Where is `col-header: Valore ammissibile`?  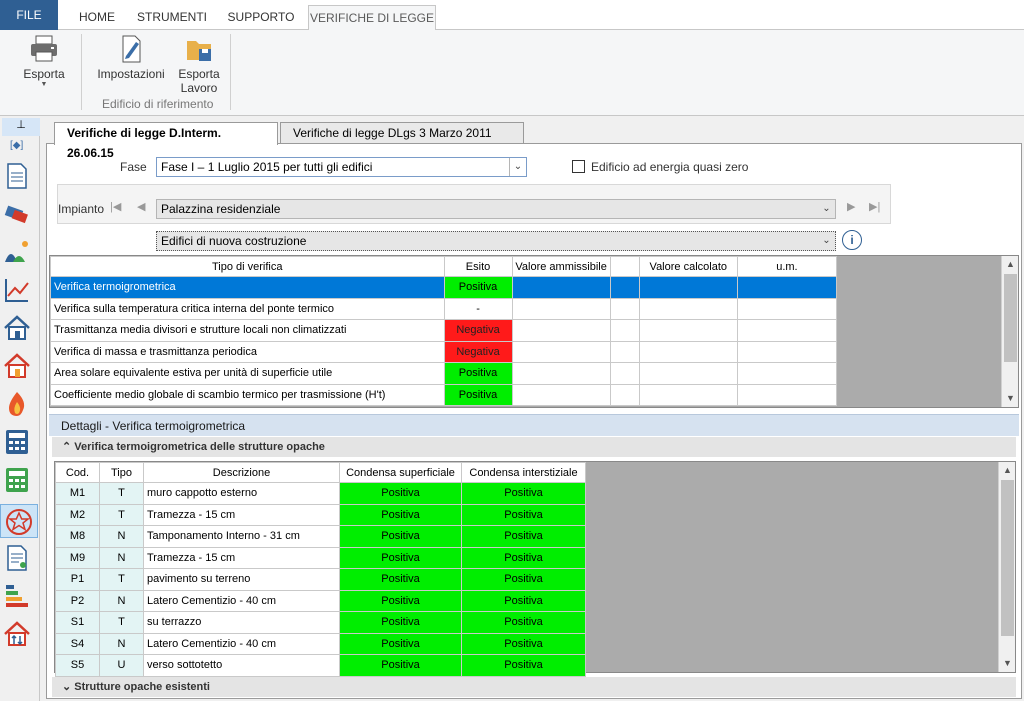 col-header: Valore ammissibile is located at coordinates (561, 266).